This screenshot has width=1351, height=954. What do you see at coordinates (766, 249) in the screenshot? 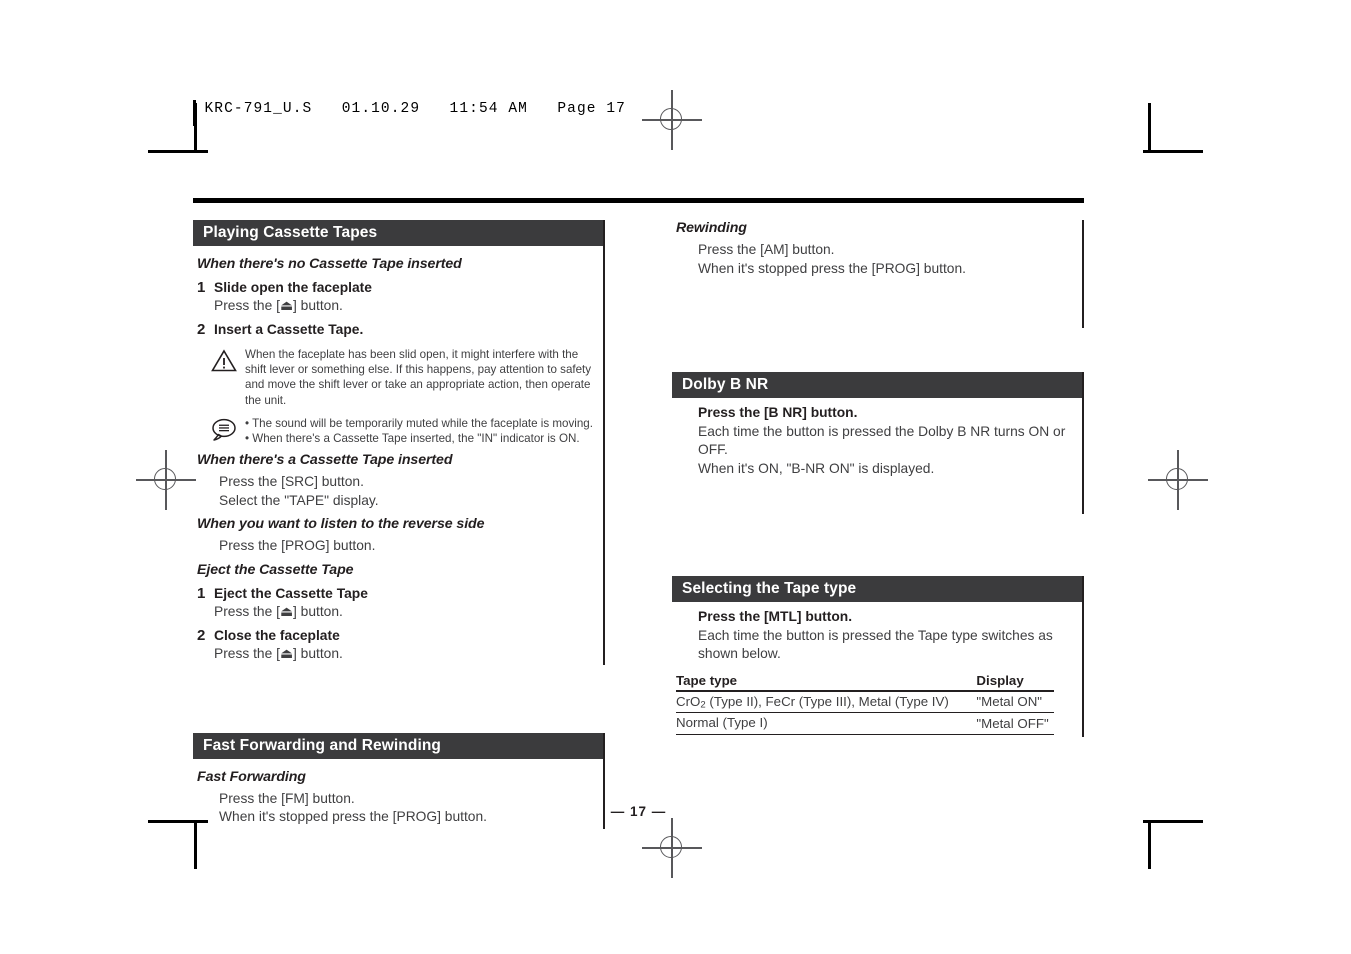
I see `rewinding-line-1: Press the [AM] button.` at bounding box center [766, 249].